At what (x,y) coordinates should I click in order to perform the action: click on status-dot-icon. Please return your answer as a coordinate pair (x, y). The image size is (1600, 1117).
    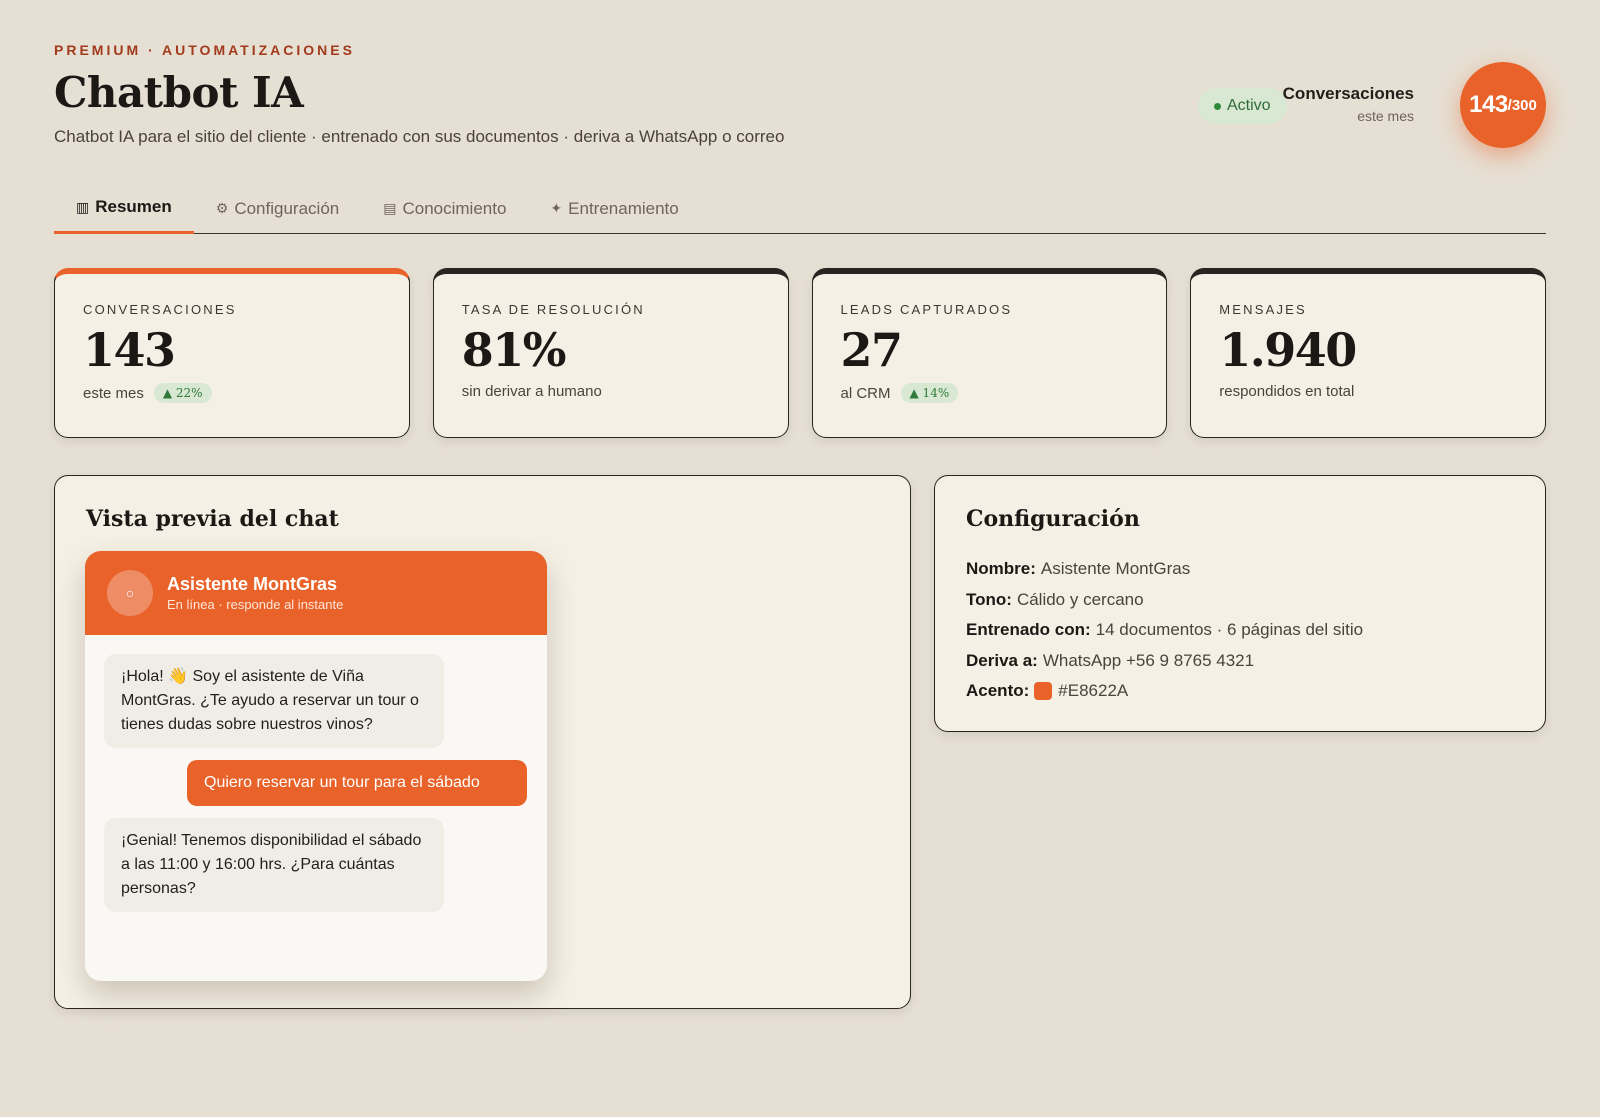
    Looking at the image, I should click on (1217, 106).